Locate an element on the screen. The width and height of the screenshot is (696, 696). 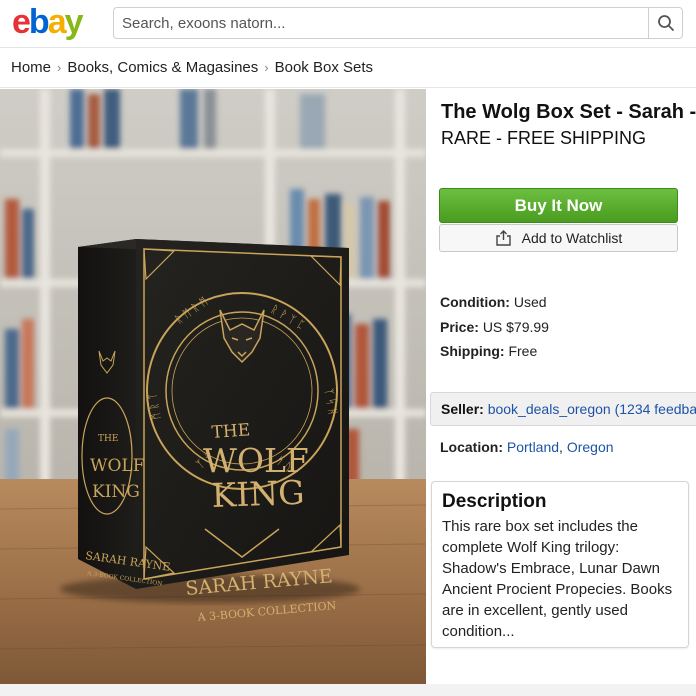
product-title-line2: RARE - FREE SHIPPING is located at coordinates (544, 138).